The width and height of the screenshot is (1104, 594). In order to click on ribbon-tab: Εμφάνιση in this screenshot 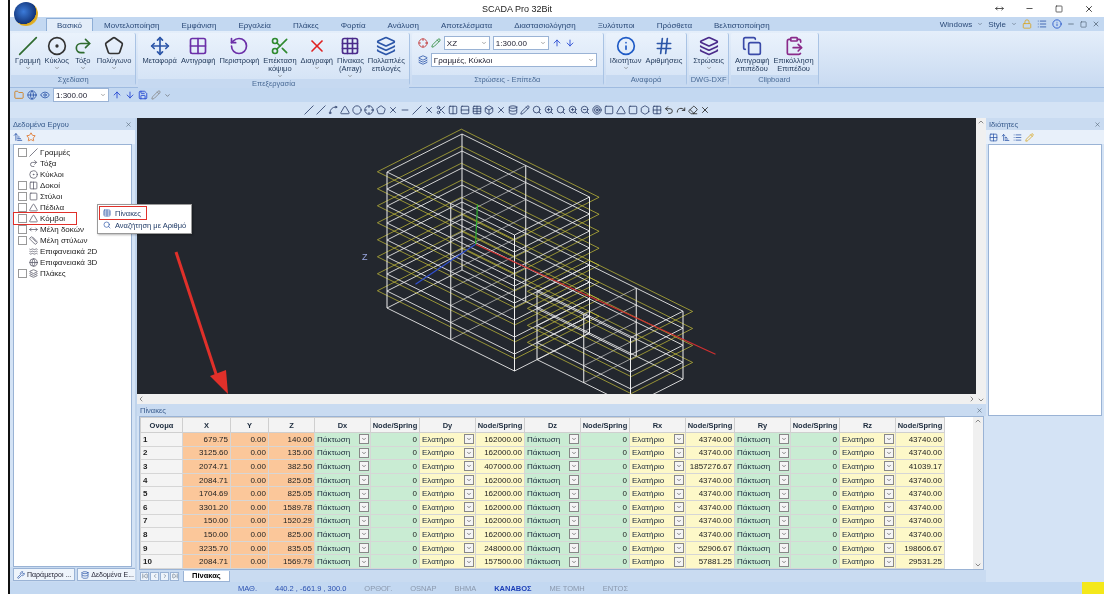, I will do `click(199, 24)`.